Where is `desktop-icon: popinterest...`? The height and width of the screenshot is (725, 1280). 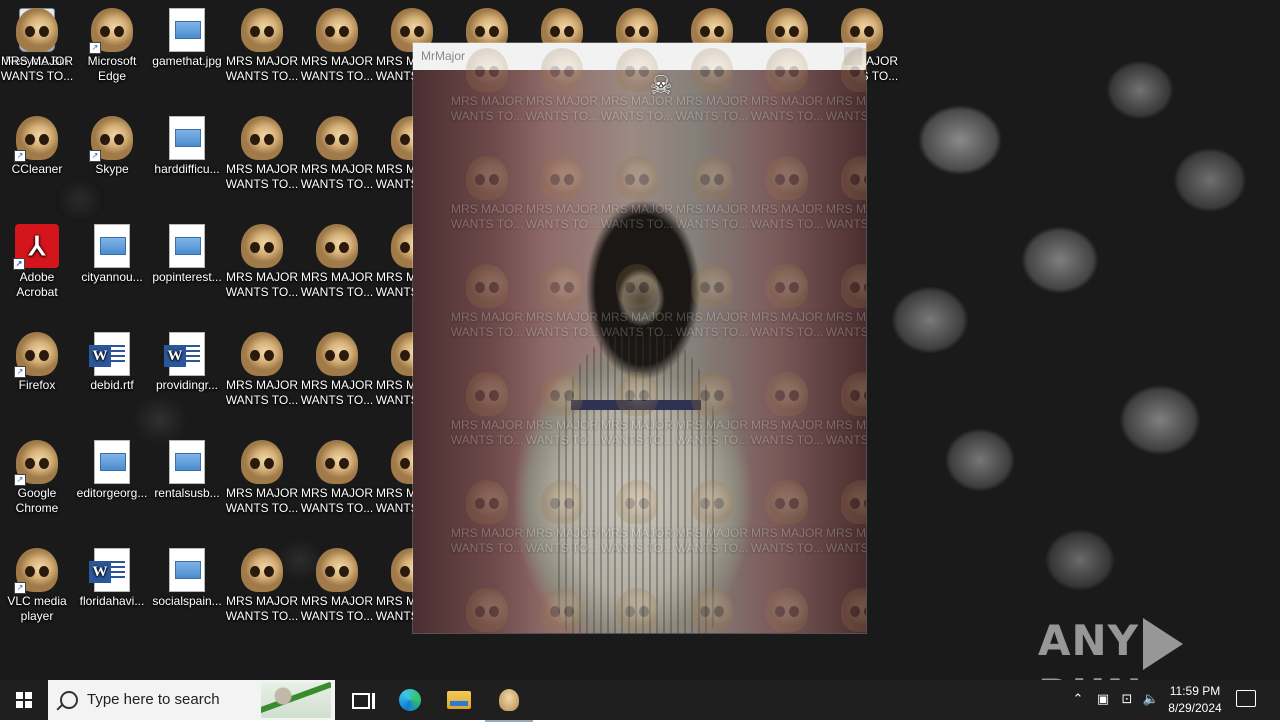
desktop-icon: popinterest... is located at coordinates (187, 254).